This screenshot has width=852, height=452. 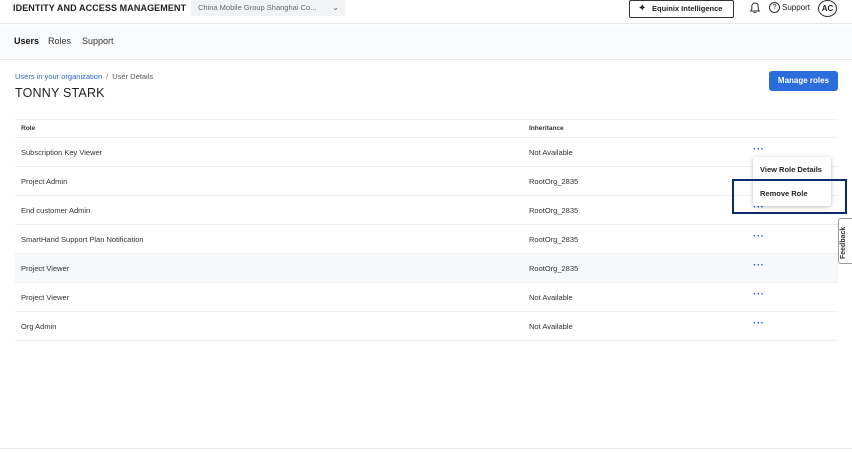 What do you see at coordinates (39, 326) in the screenshot?
I see `role-name: Org Admin` at bounding box center [39, 326].